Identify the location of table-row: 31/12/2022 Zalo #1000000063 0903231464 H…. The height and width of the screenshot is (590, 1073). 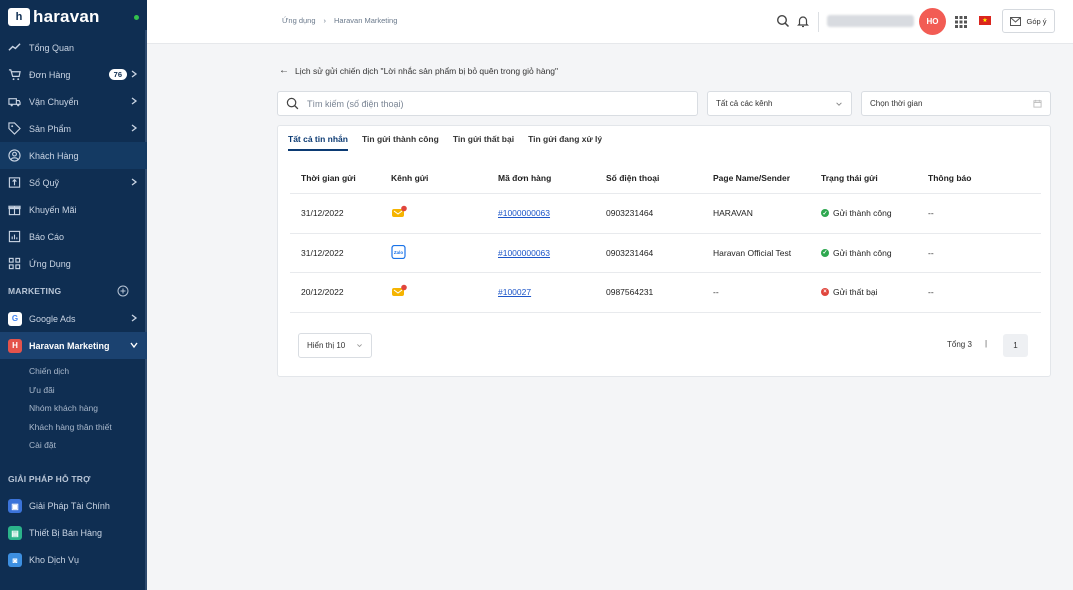
(665, 253).